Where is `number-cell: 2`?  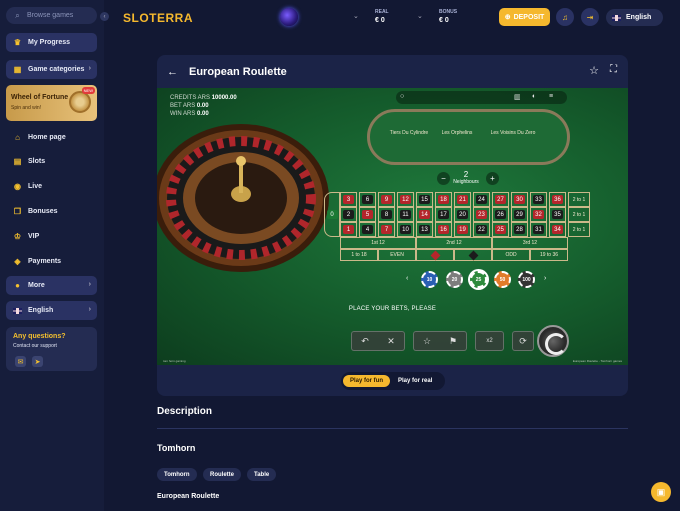
number-cell: 2 is located at coordinates (348, 214).